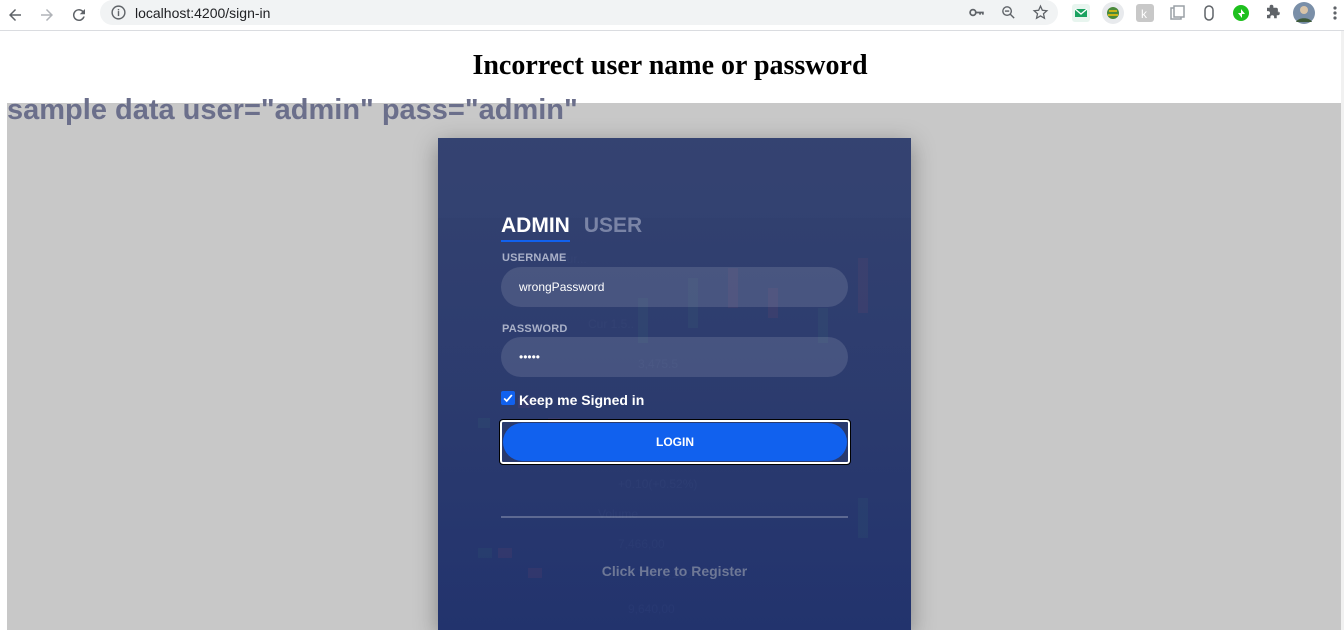 Image resolution: width=1344 pixels, height=630 pixels. Describe the element at coordinates (1304, 13) in the screenshot. I see `profile-avatar` at that location.